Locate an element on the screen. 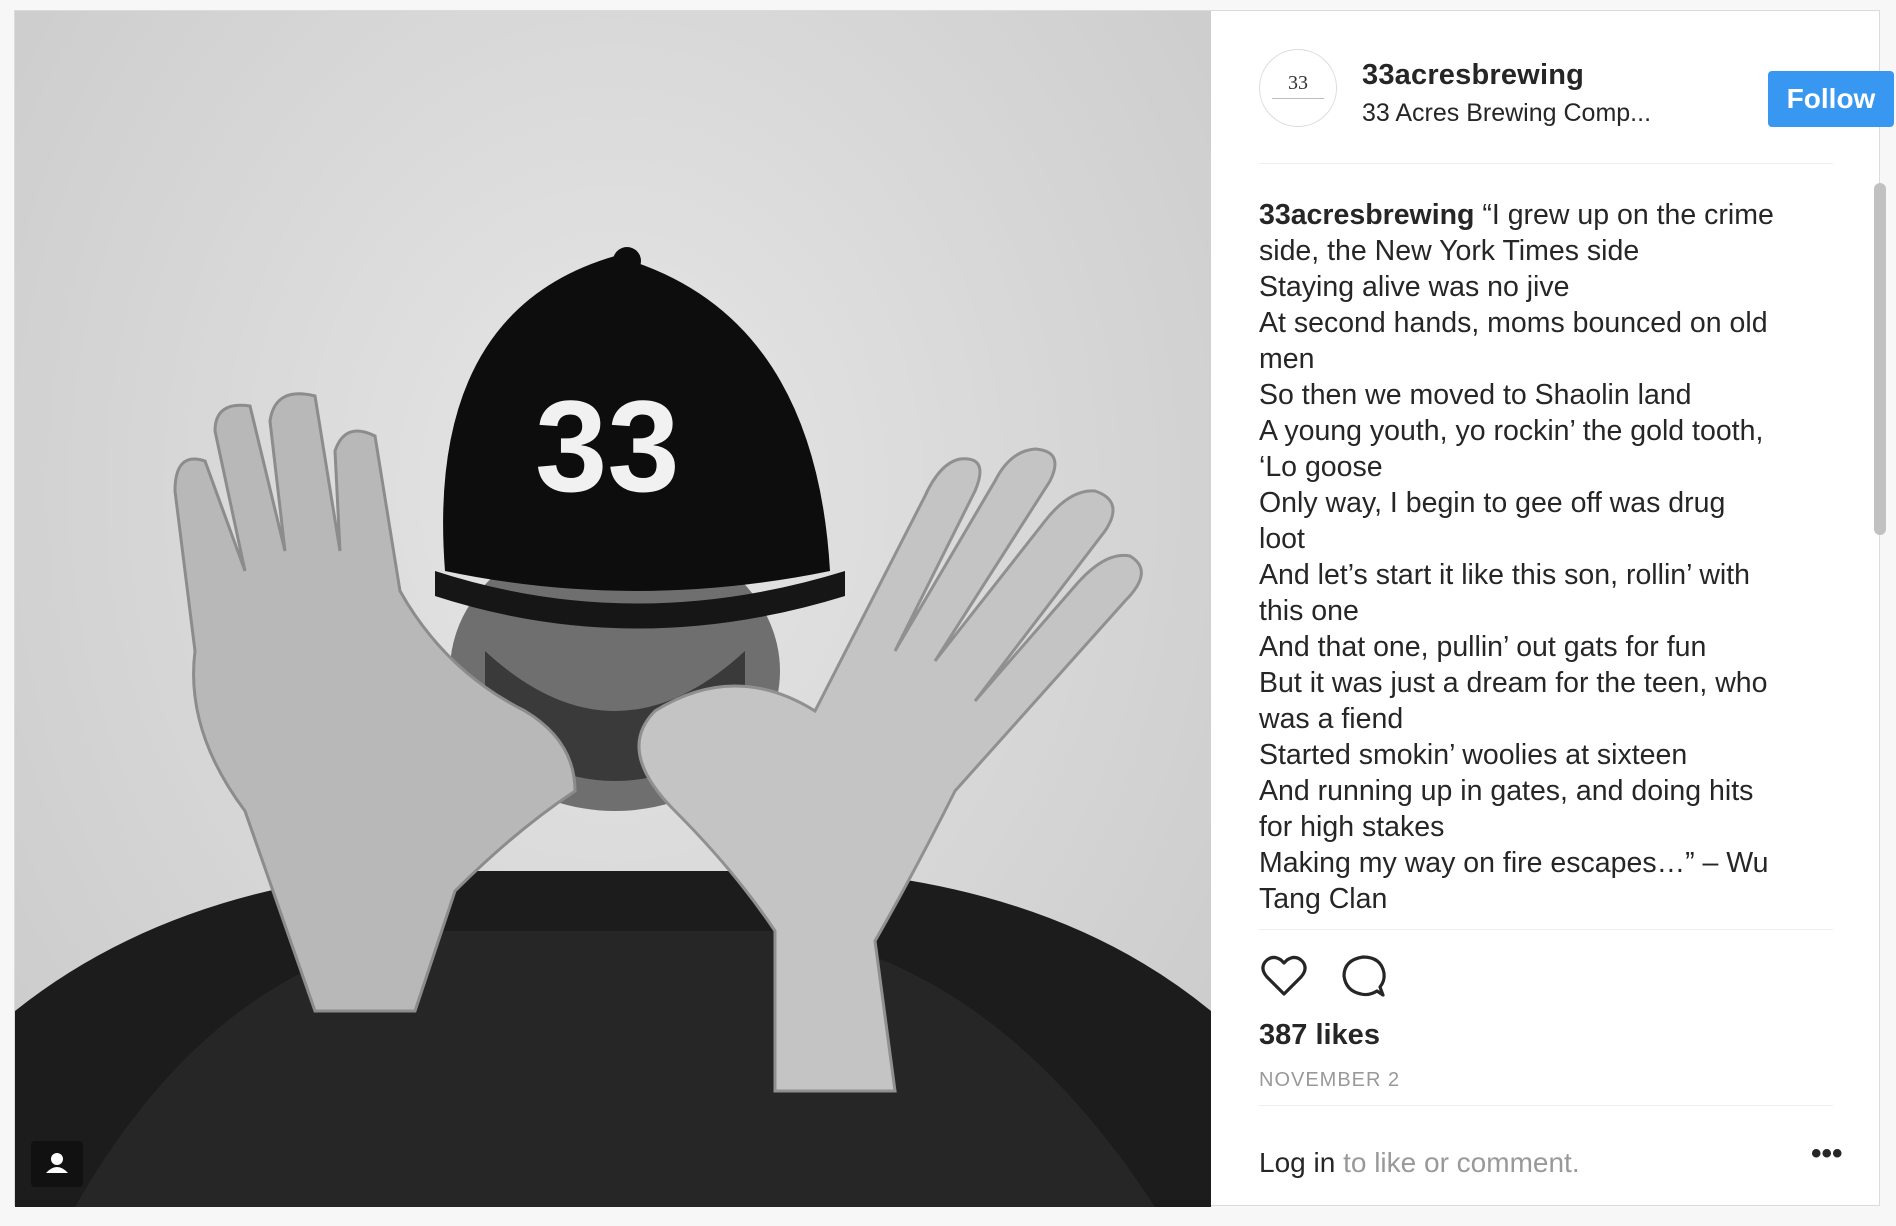  caption-line: was a fiend is located at coordinates (1331, 719).